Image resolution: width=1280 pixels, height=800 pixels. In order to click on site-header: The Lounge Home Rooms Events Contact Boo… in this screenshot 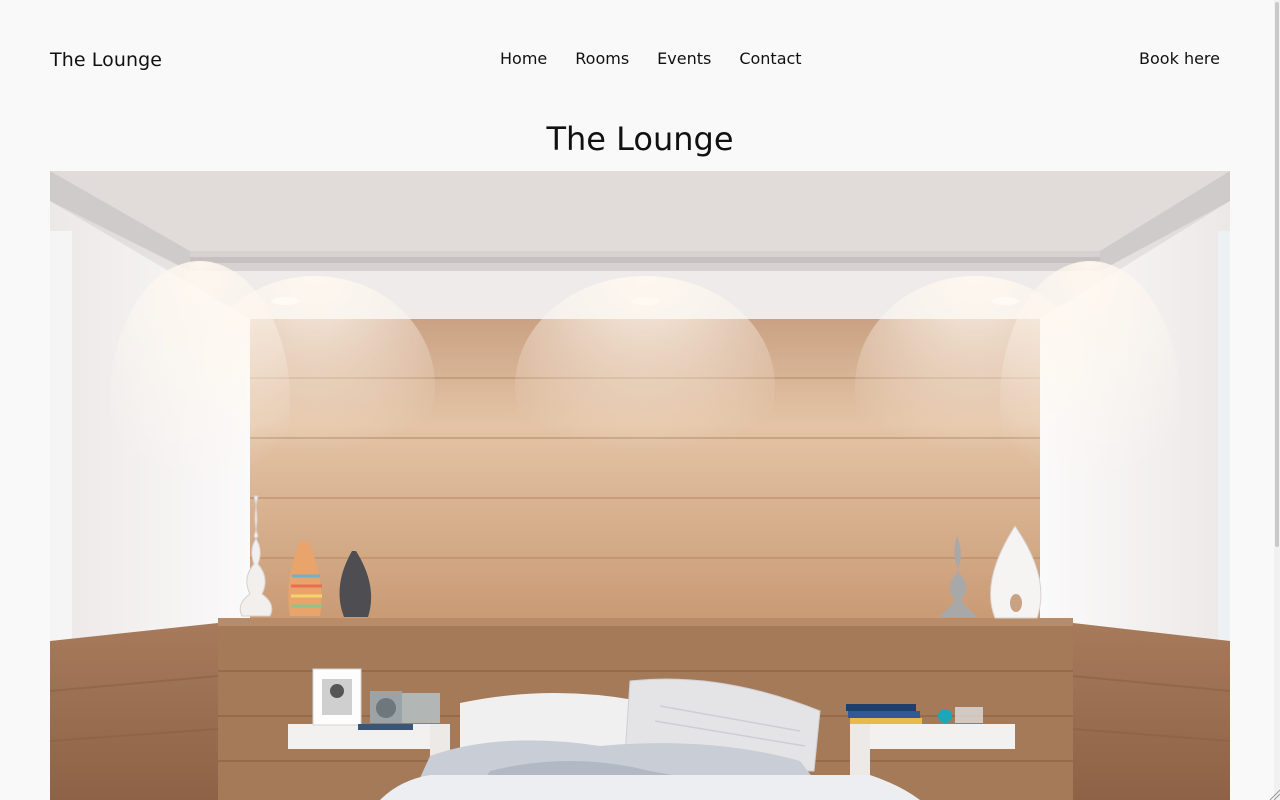, I will do `click(640, 55)`.